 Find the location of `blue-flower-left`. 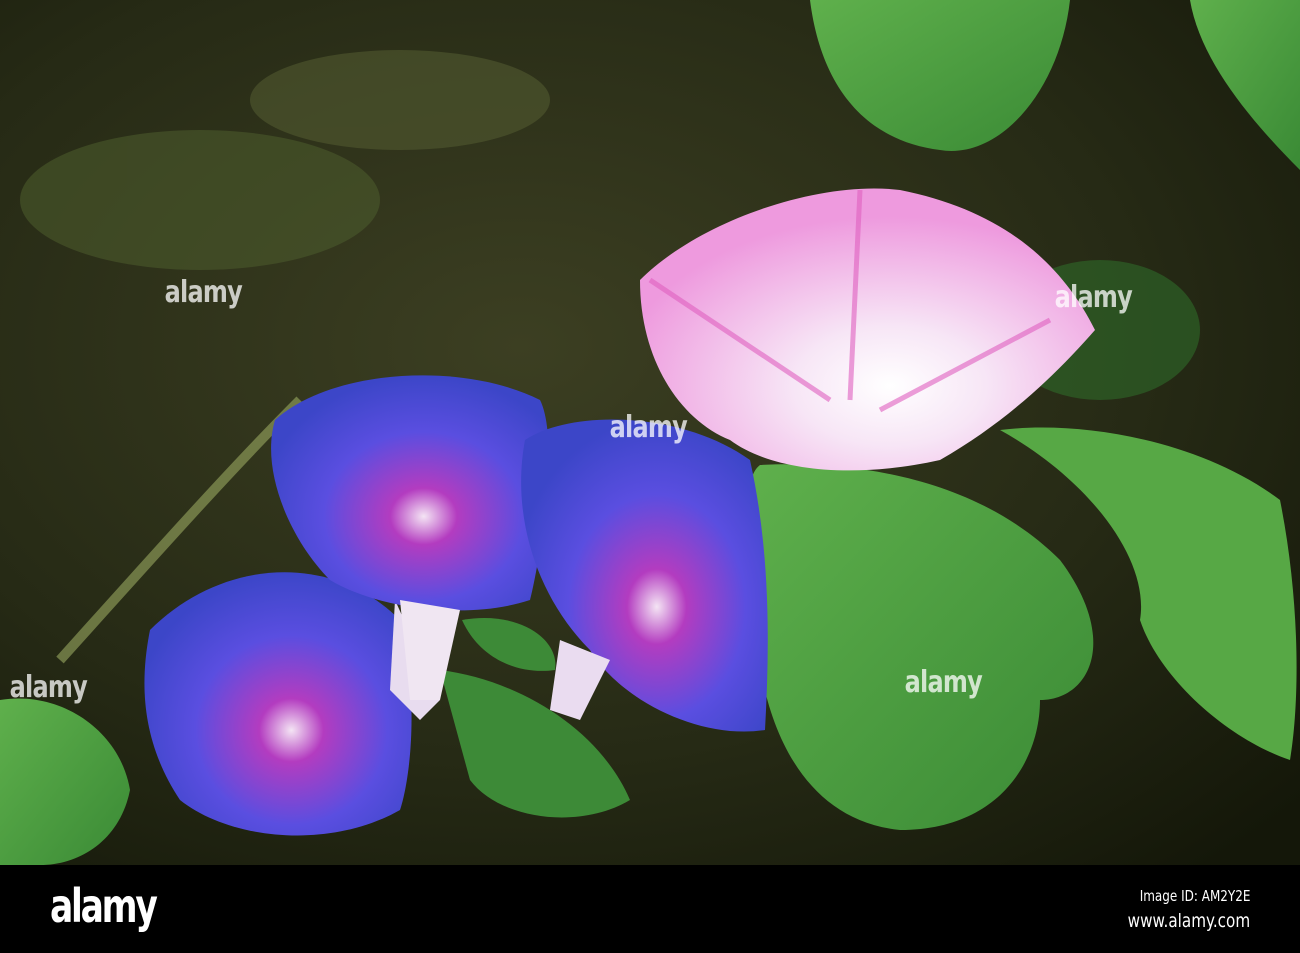

blue-flower-left is located at coordinates (292, 704).